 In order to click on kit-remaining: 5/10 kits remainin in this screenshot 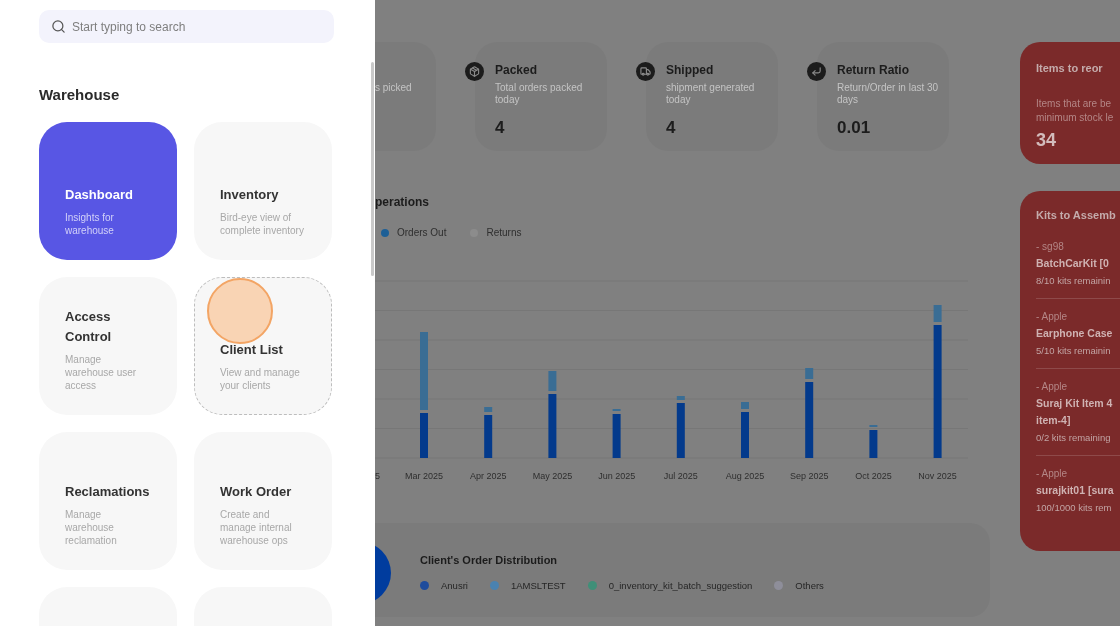, I will do `click(1073, 351)`.